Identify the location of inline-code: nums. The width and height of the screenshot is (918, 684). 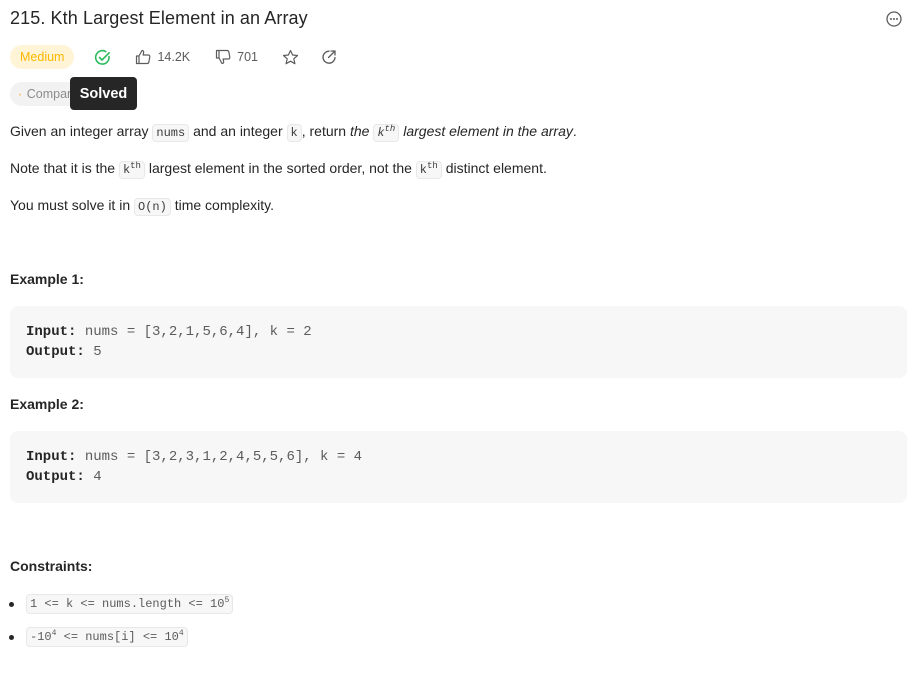
(171, 133).